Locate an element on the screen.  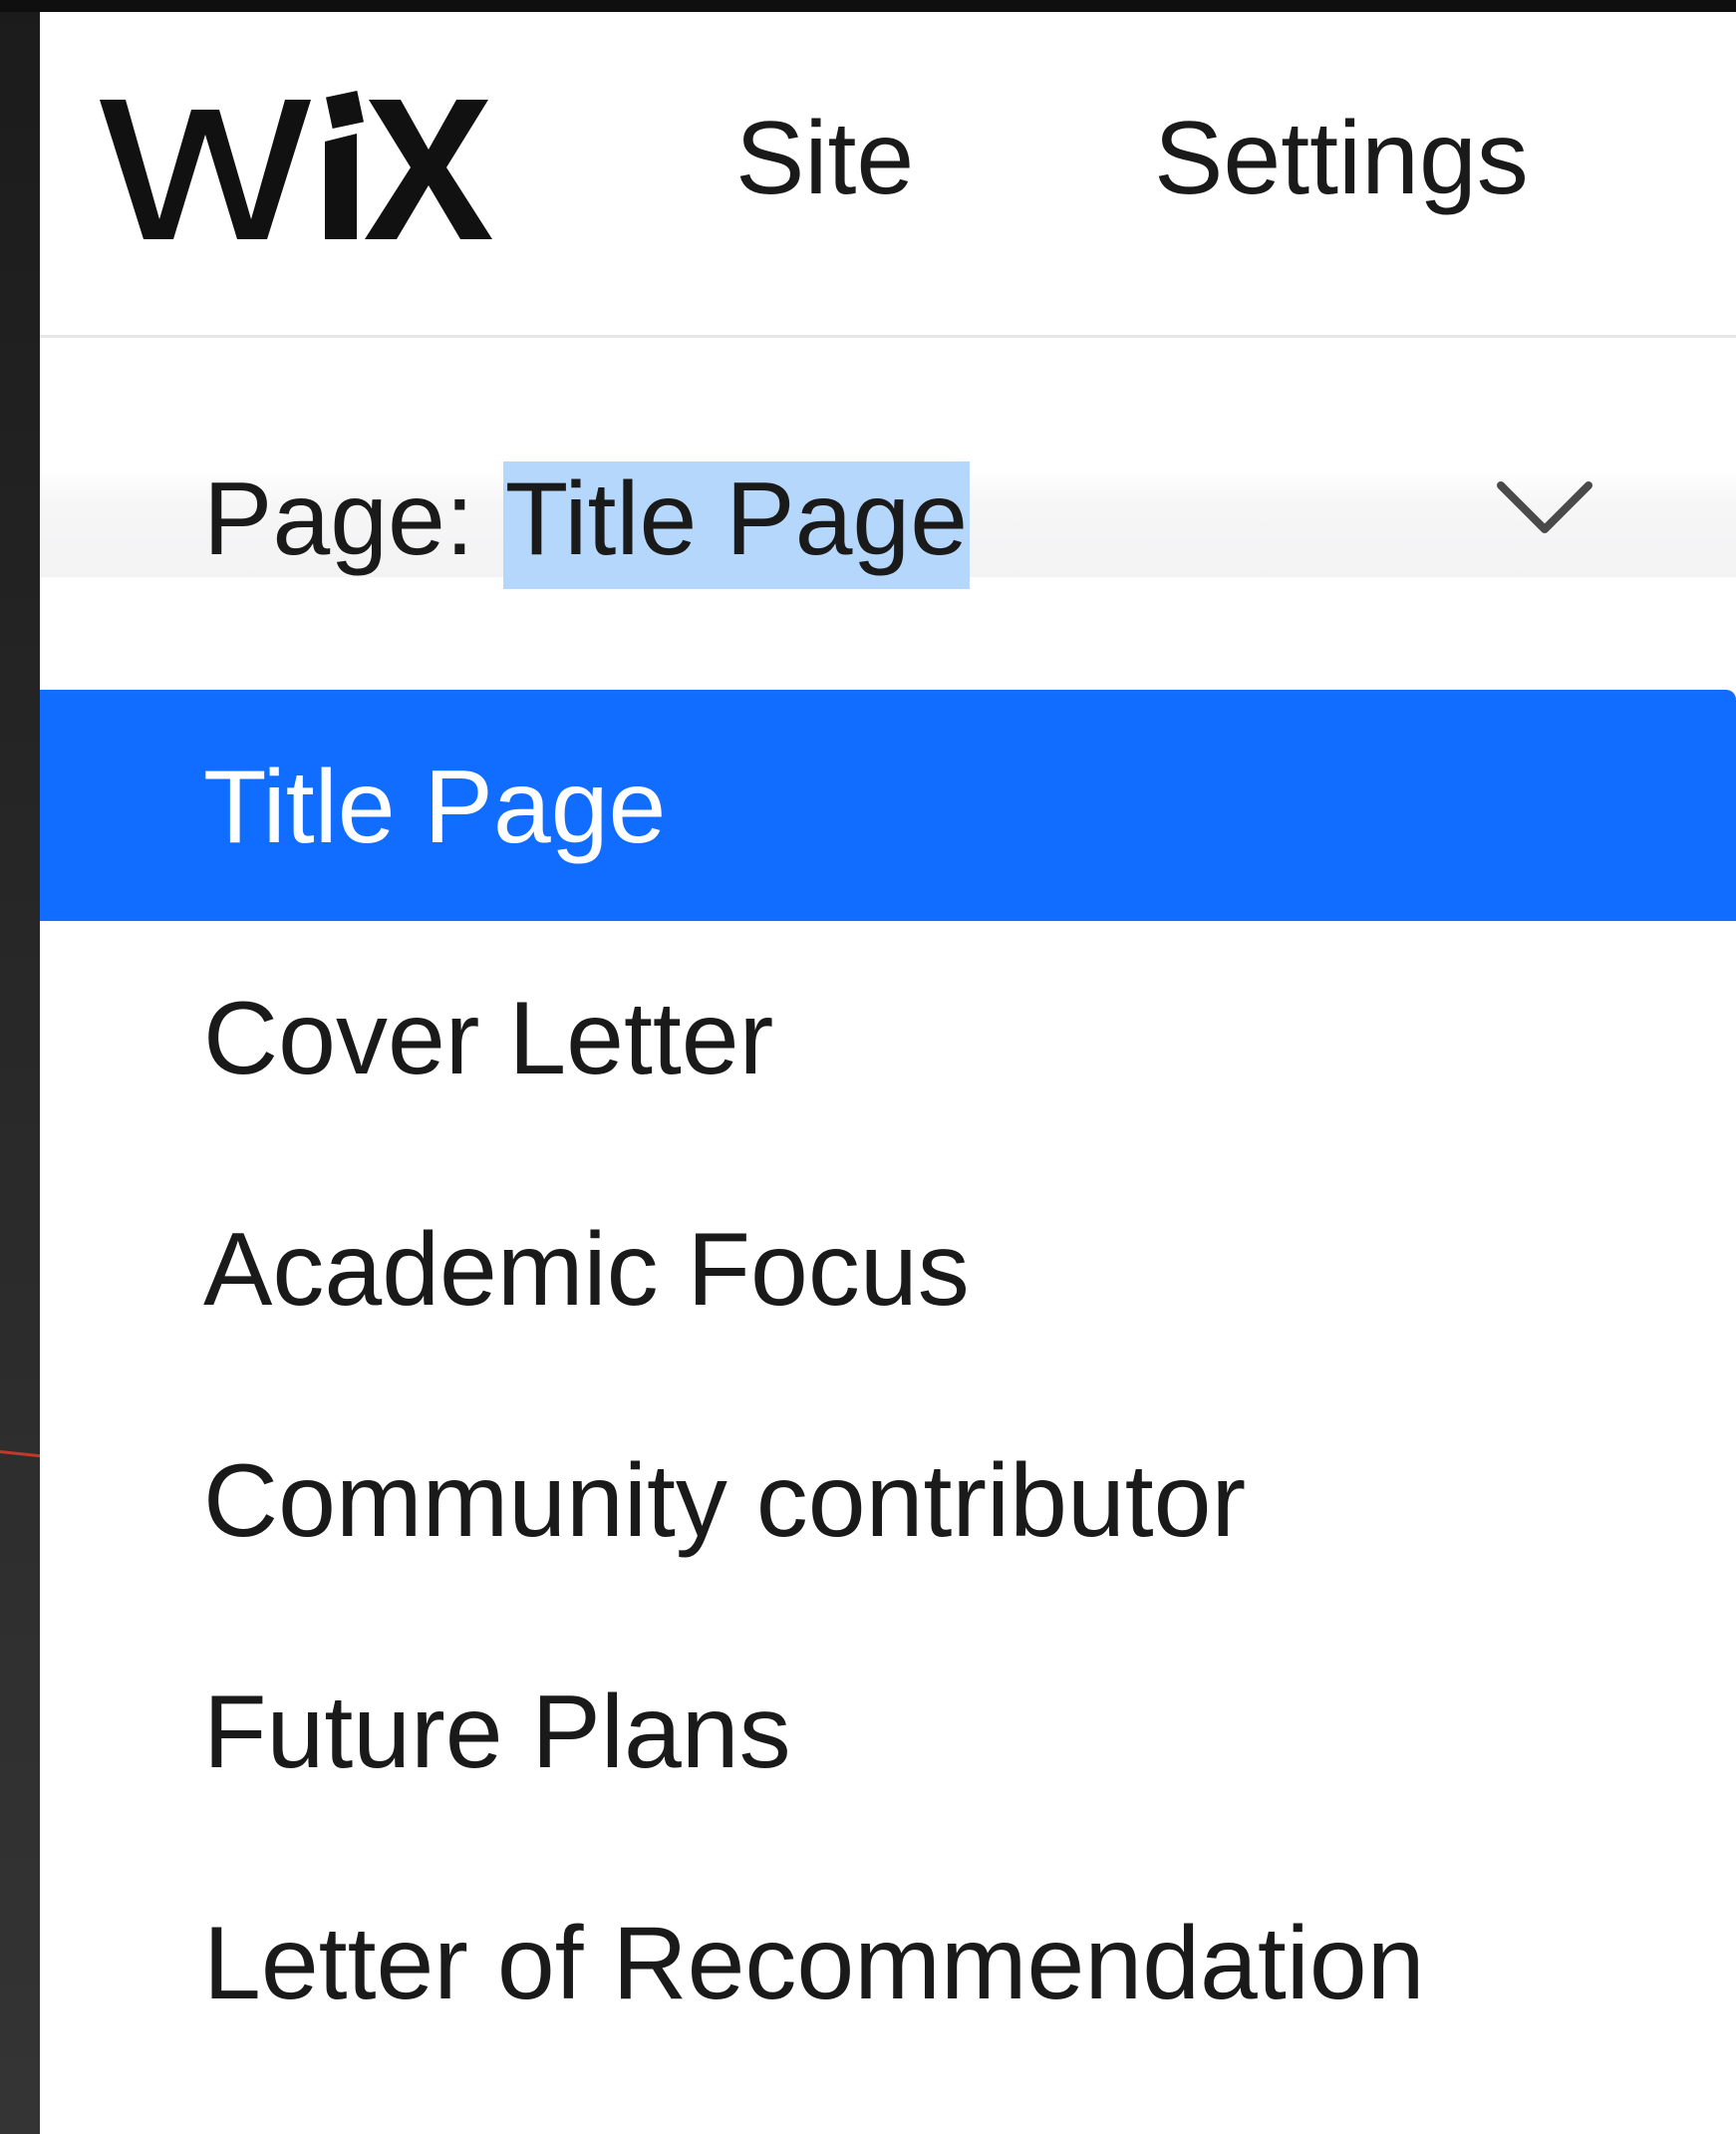
dropdown-item-label: Future Plans is located at coordinates (497, 1732).